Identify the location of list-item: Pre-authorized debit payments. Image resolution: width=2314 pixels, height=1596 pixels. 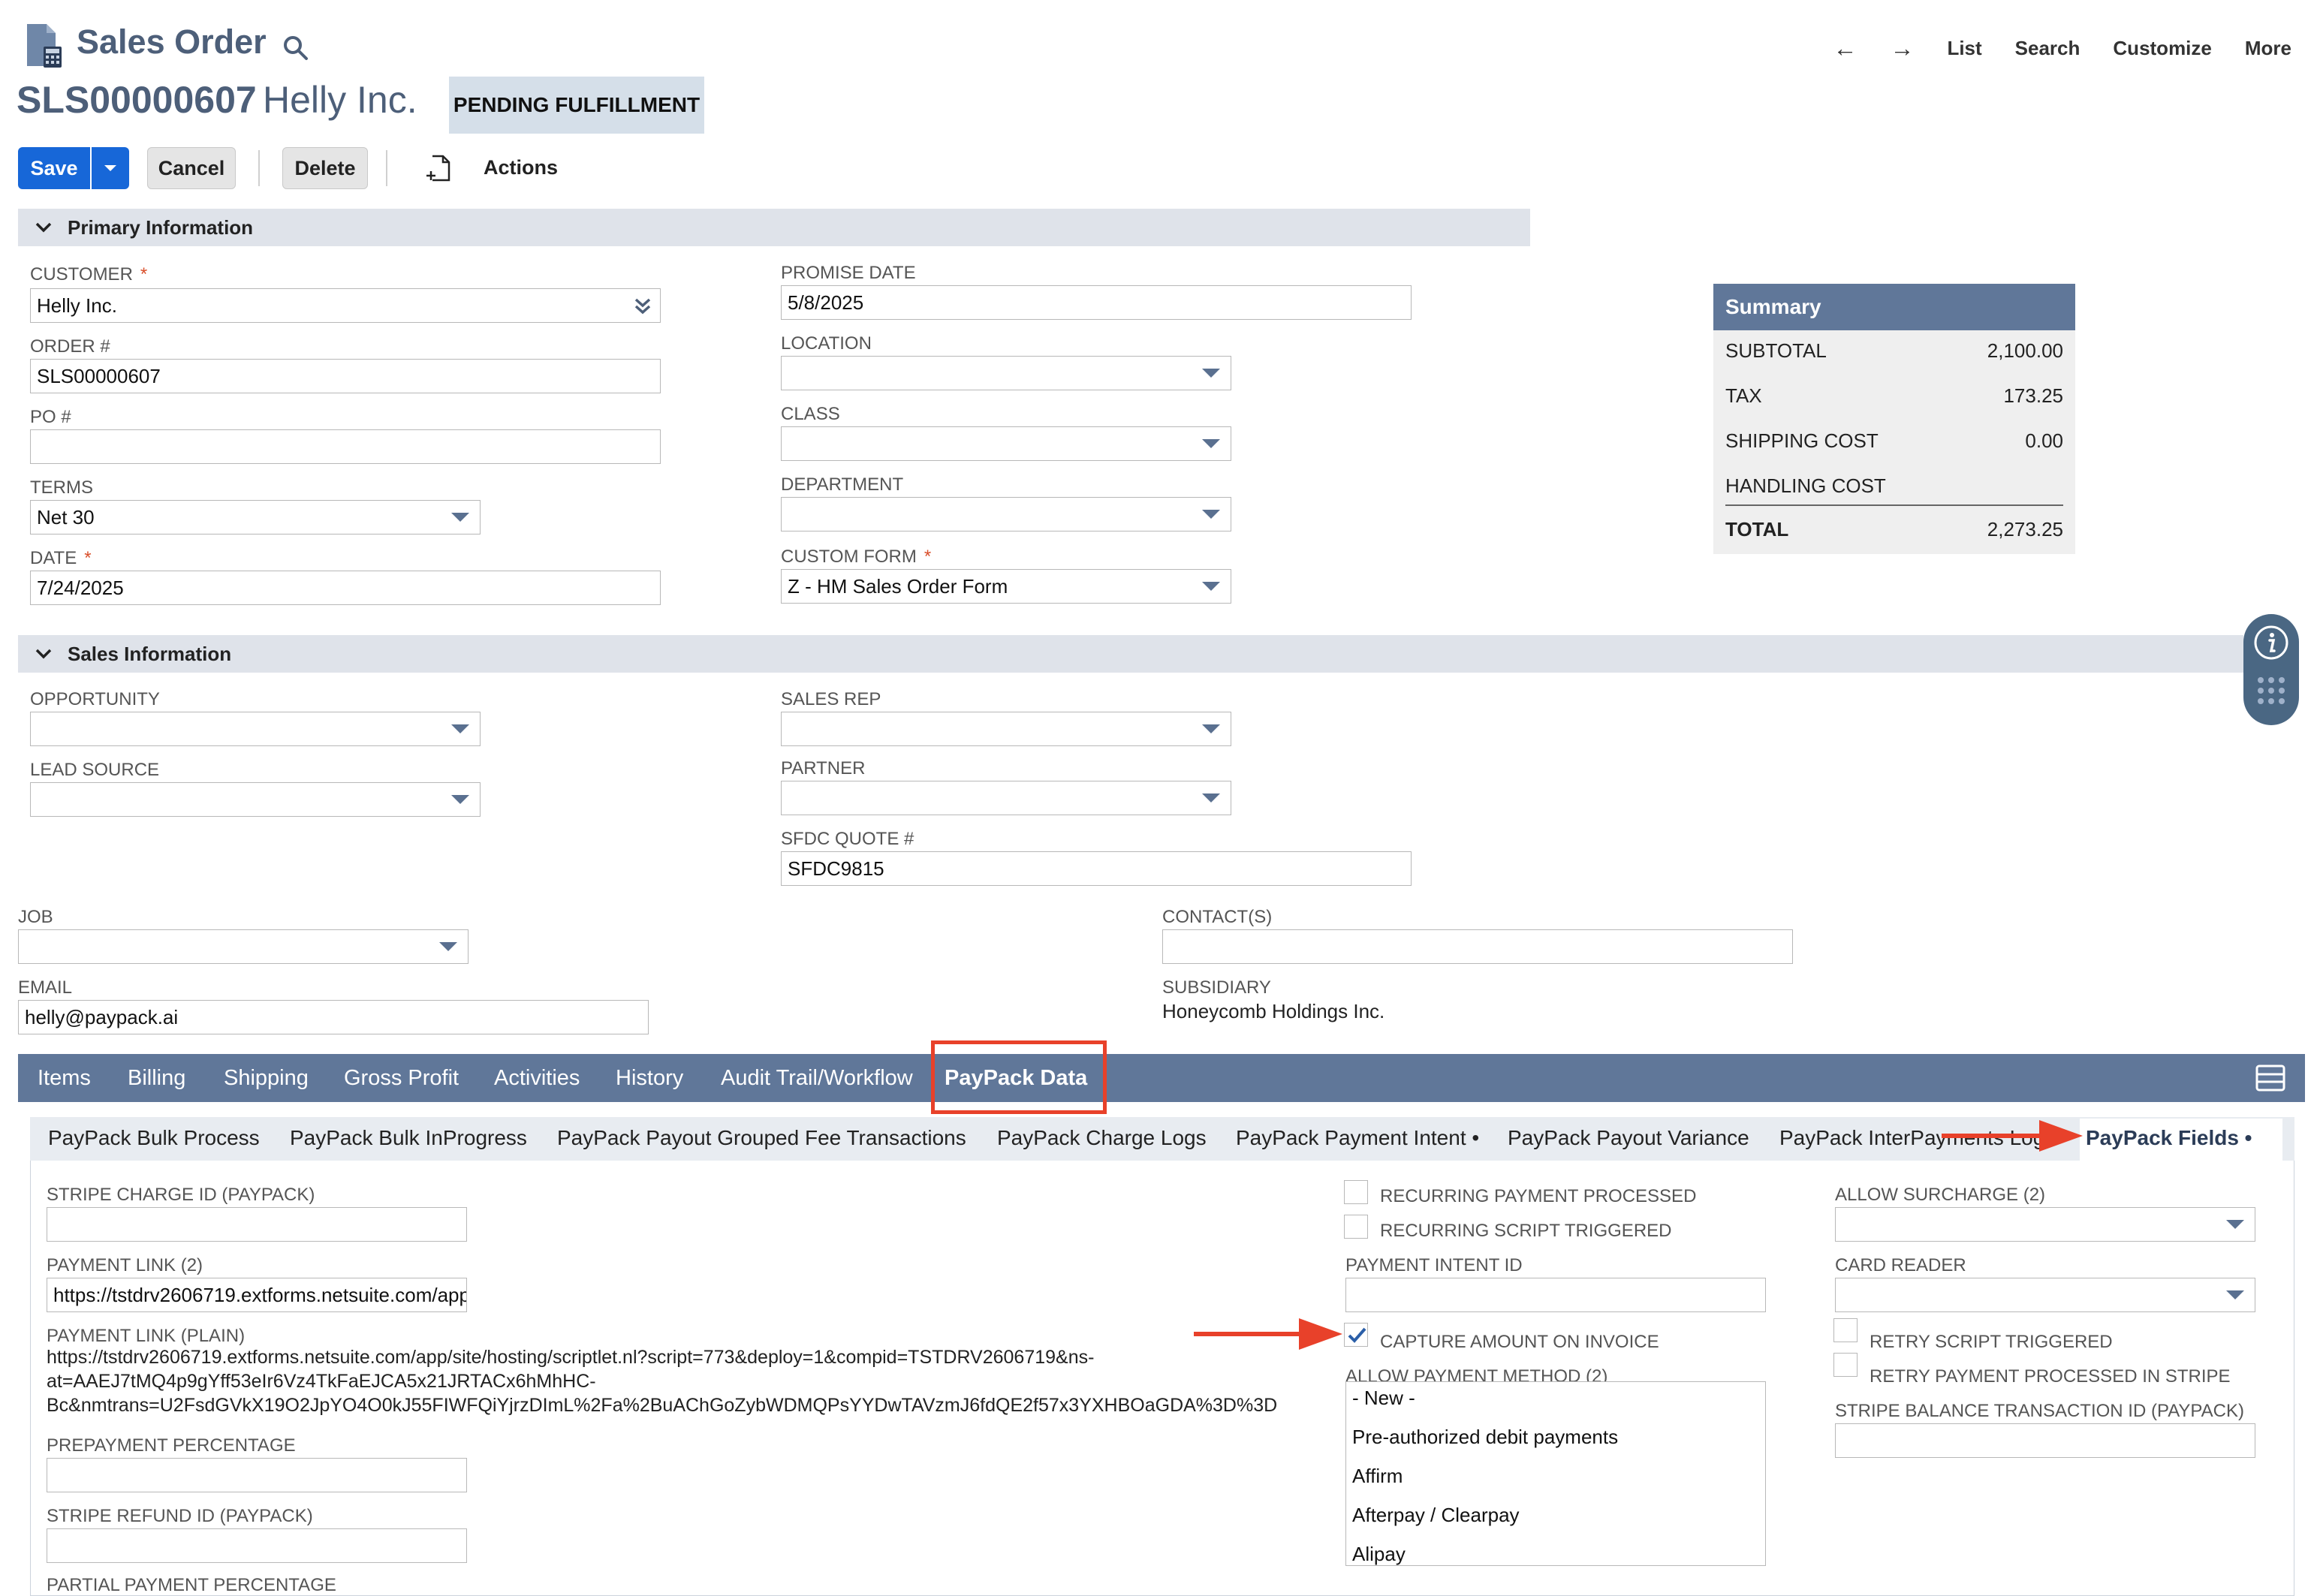
(1485, 1437).